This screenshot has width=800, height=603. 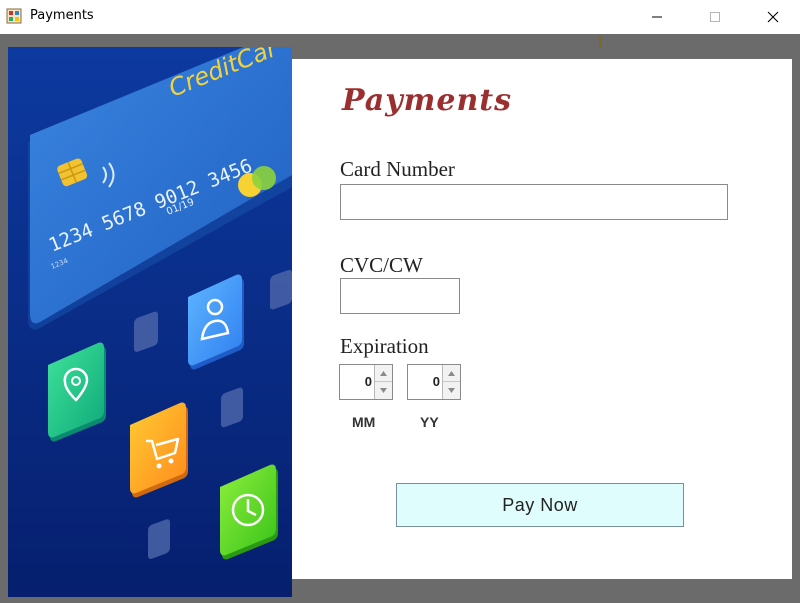 I want to click on month-stepper-arrows, so click(x=383, y=382).